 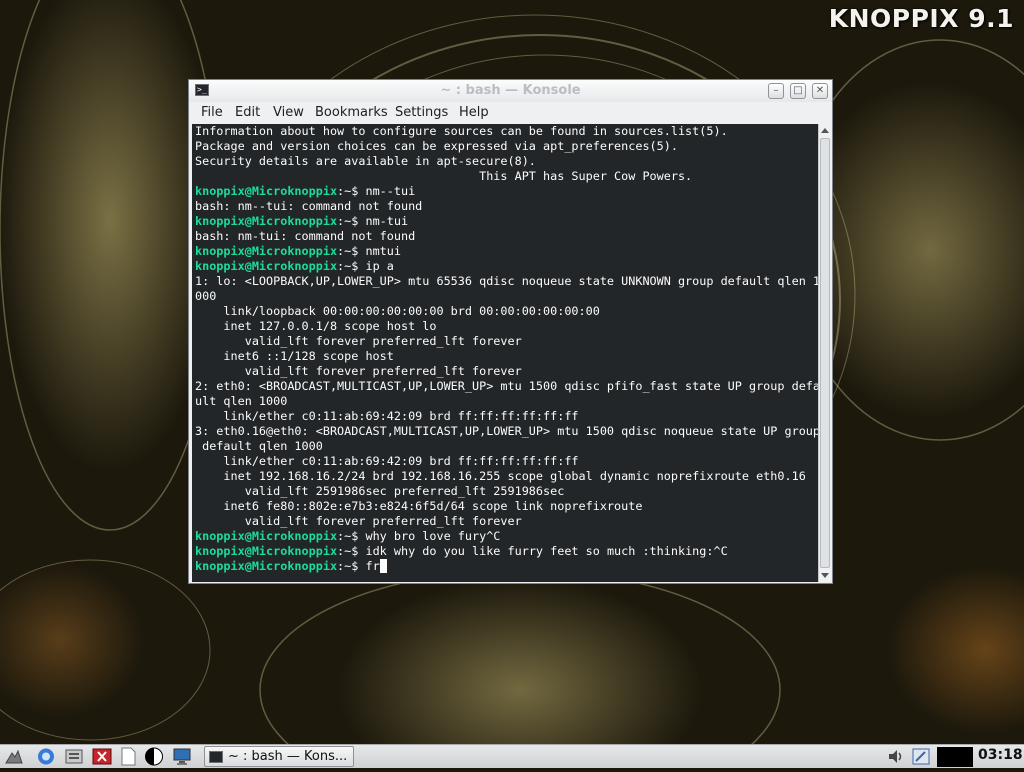 What do you see at coordinates (506, 566) in the screenshot?
I see `terminal-line: knoppix@Microknoppix:~$ fr` at bounding box center [506, 566].